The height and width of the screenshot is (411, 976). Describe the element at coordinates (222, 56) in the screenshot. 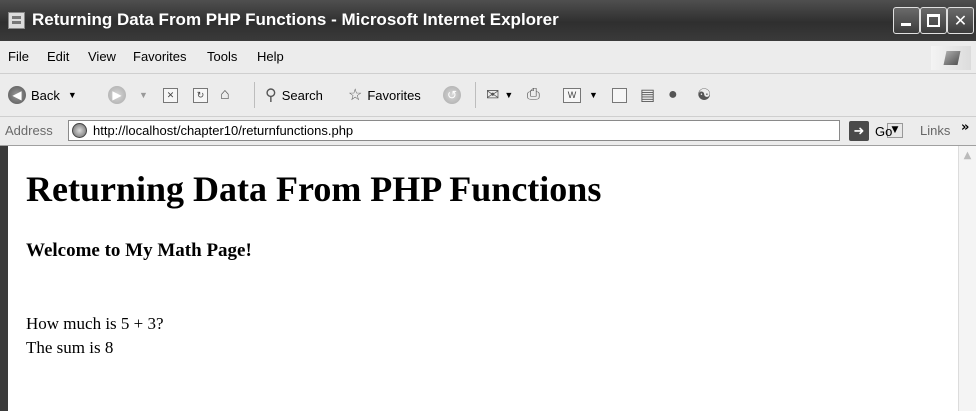

I see `menu-tools: Tools` at that location.